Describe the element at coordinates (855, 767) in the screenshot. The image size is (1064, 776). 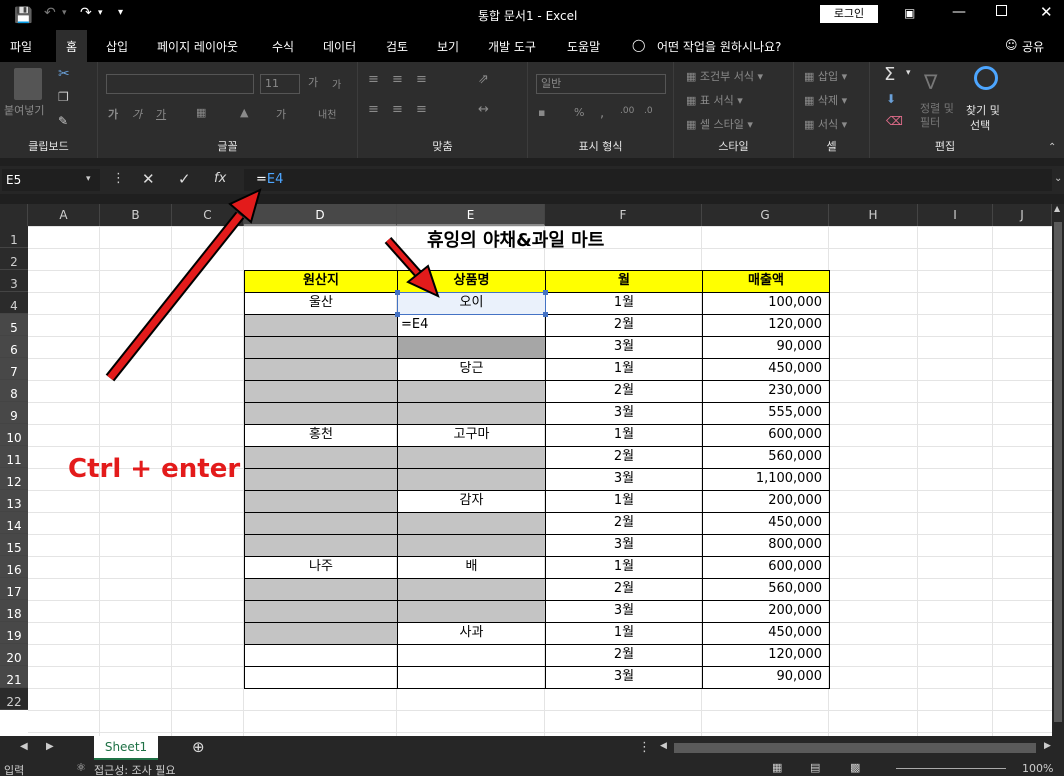
I see `page-break-view-icon: ▩` at that location.